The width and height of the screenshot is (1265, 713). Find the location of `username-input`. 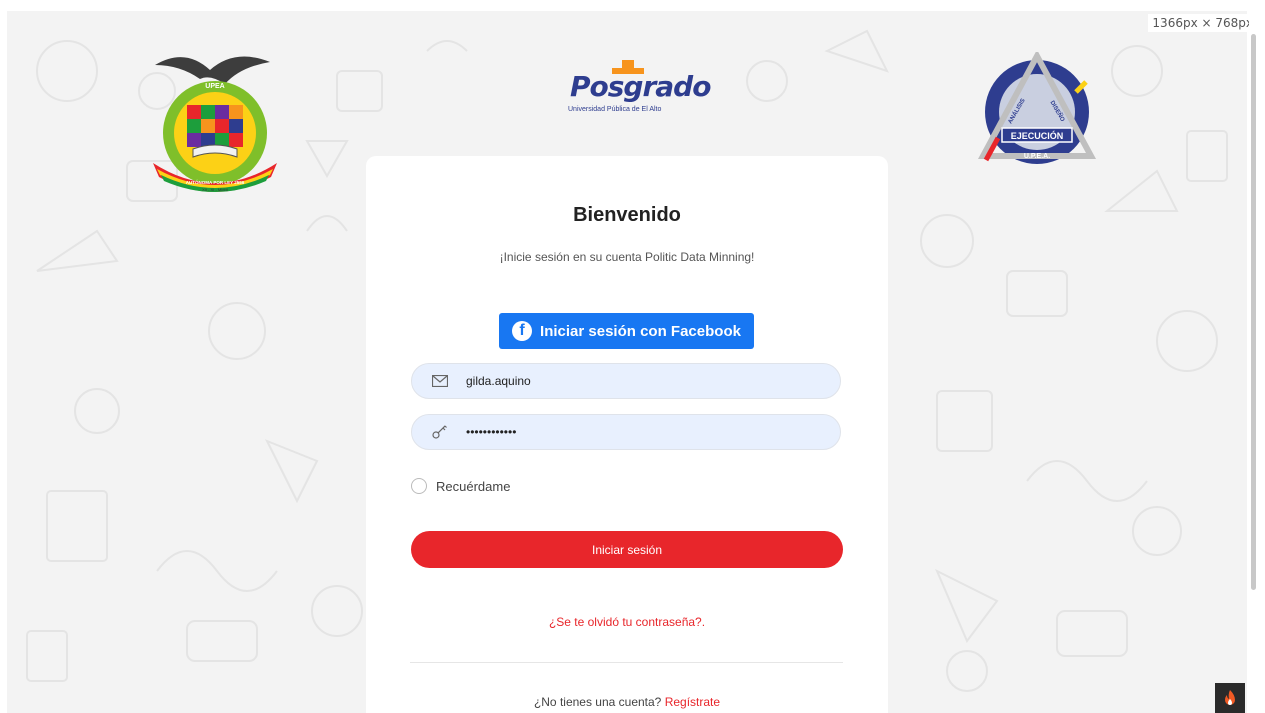

username-input is located at coordinates (631, 381).